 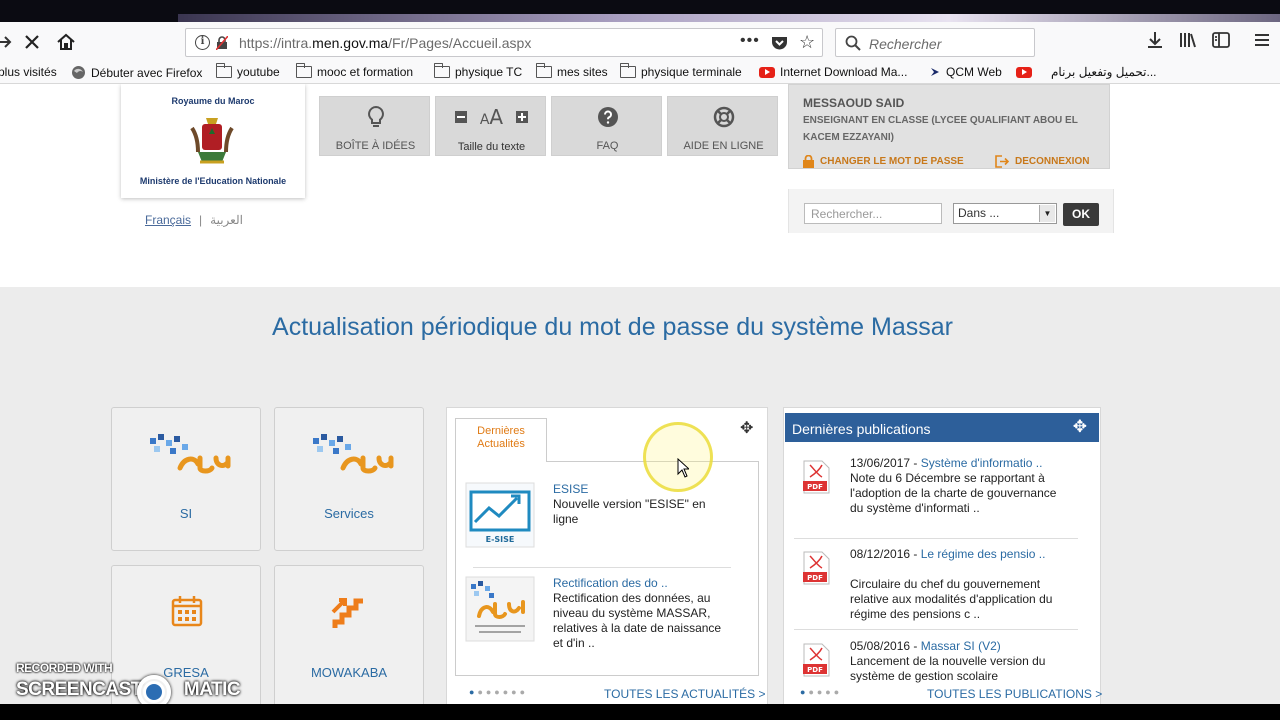 I want to click on change-password-label: CHANGER LE MOT DE PASSE, so click(x=892, y=161).